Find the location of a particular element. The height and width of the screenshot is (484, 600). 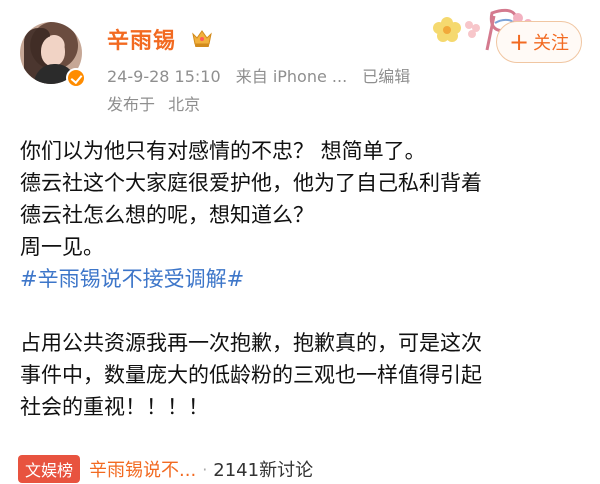

crown-icon is located at coordinates (202, 38).